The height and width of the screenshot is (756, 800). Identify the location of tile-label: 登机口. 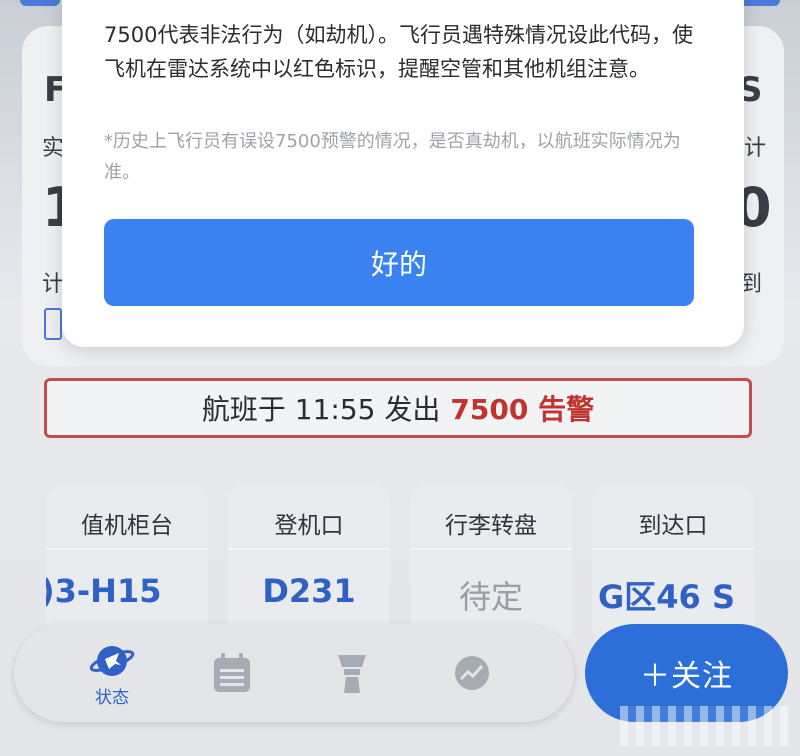
(309, 526).